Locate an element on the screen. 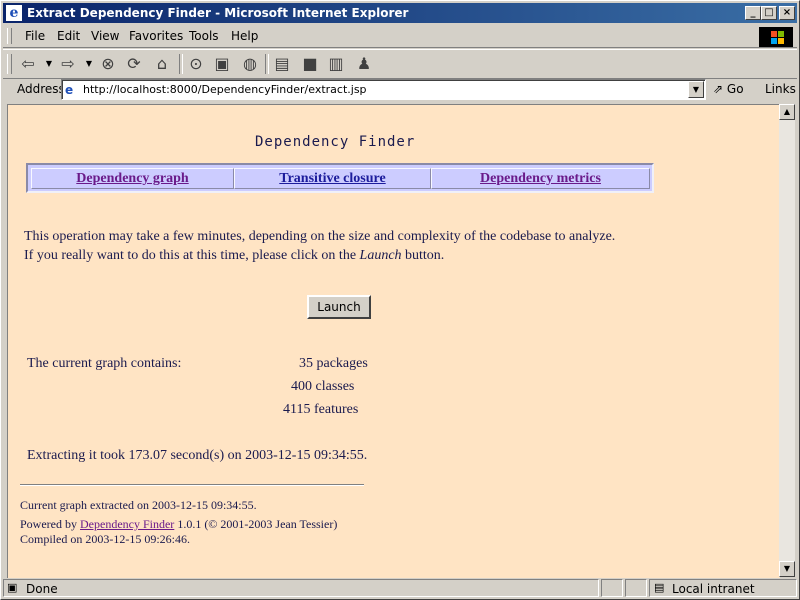 The image size is (800, 600). links-button: Links is located at coordinates (780, 89).